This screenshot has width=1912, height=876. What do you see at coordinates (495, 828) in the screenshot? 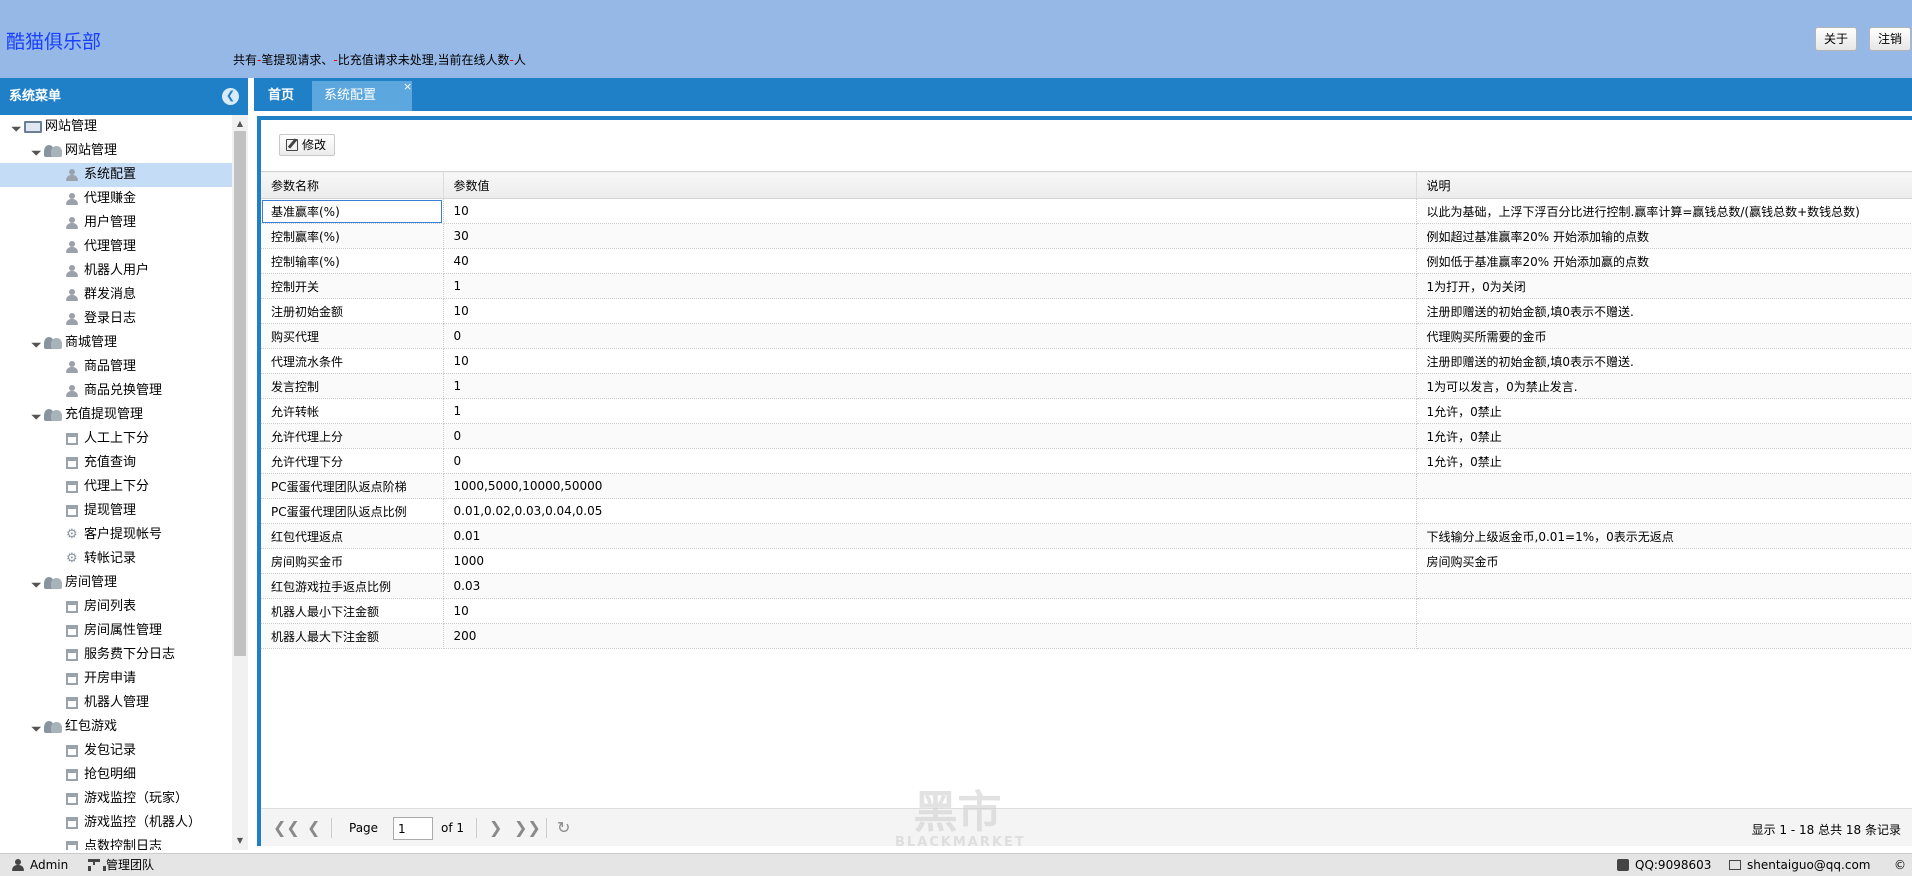
I see `next-page-icon: ❯` at bounding box center [495, 828].